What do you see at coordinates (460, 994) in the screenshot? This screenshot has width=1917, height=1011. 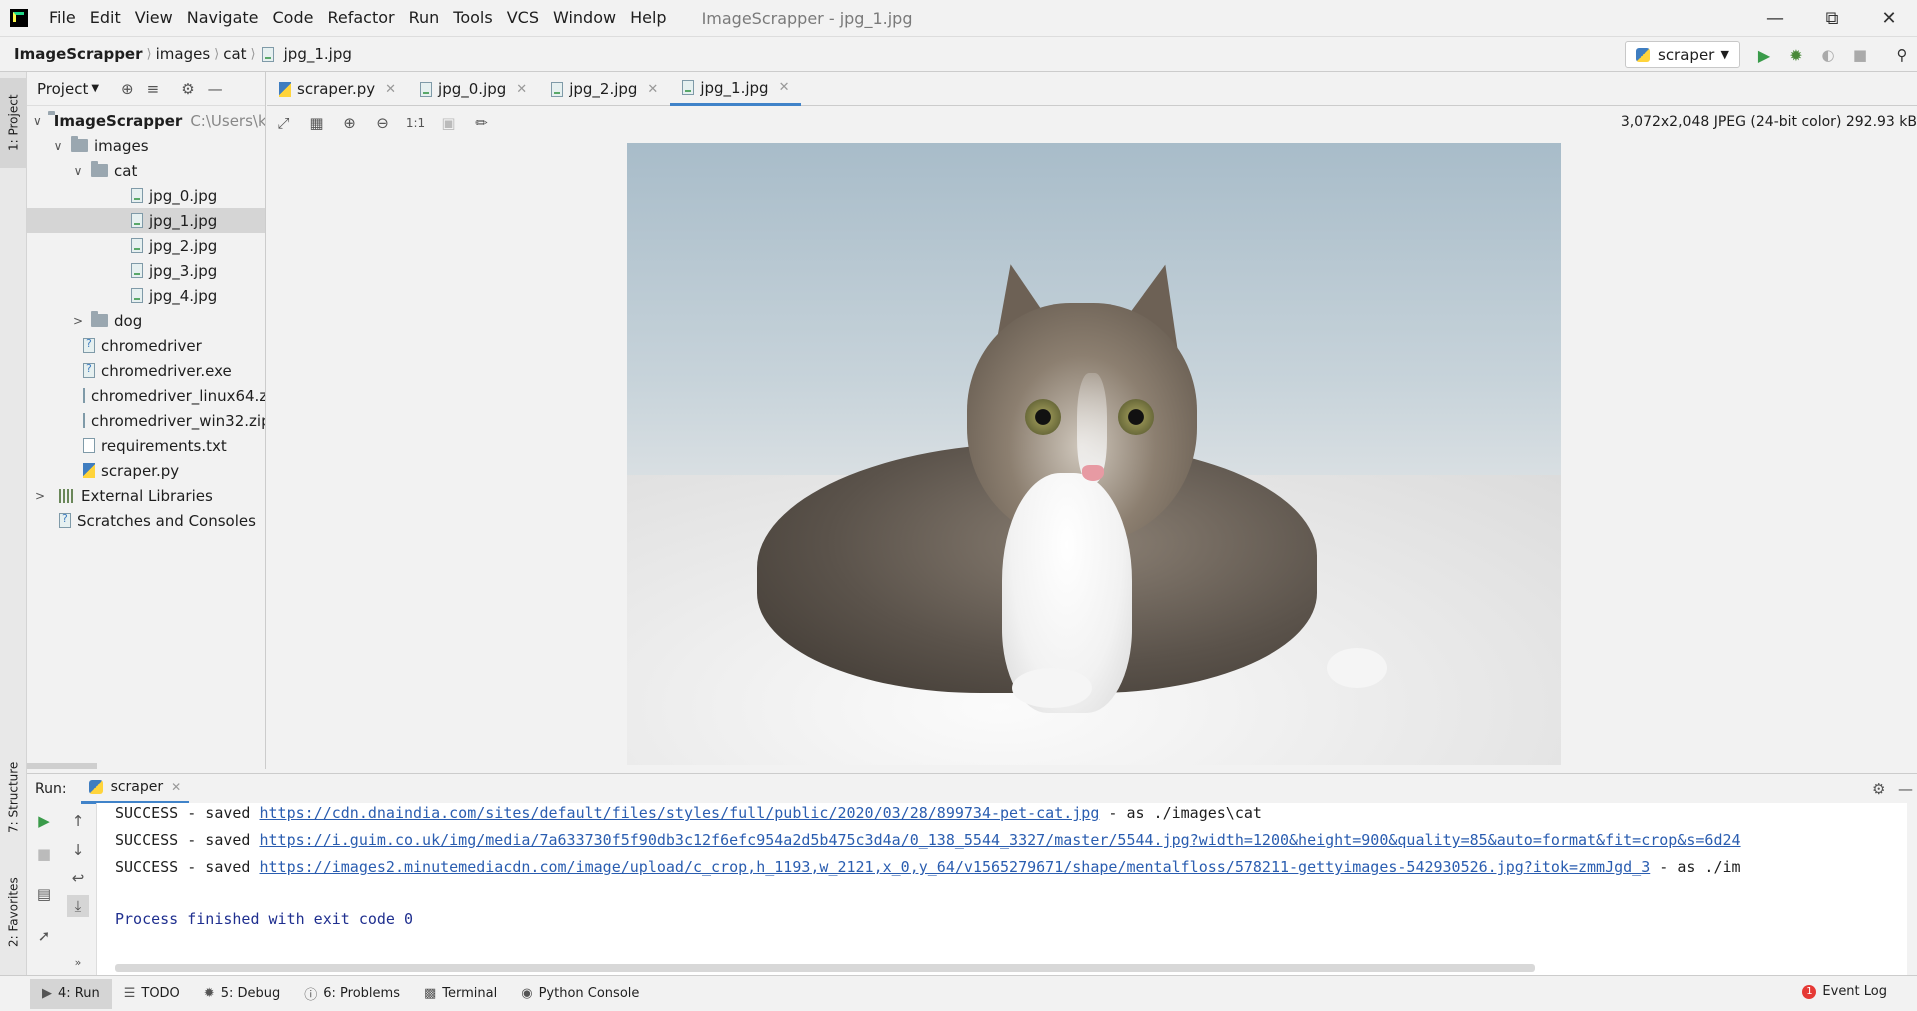 I see `tool-tab-terminal: ▩ Terminal` at bounding box center [460, 994].